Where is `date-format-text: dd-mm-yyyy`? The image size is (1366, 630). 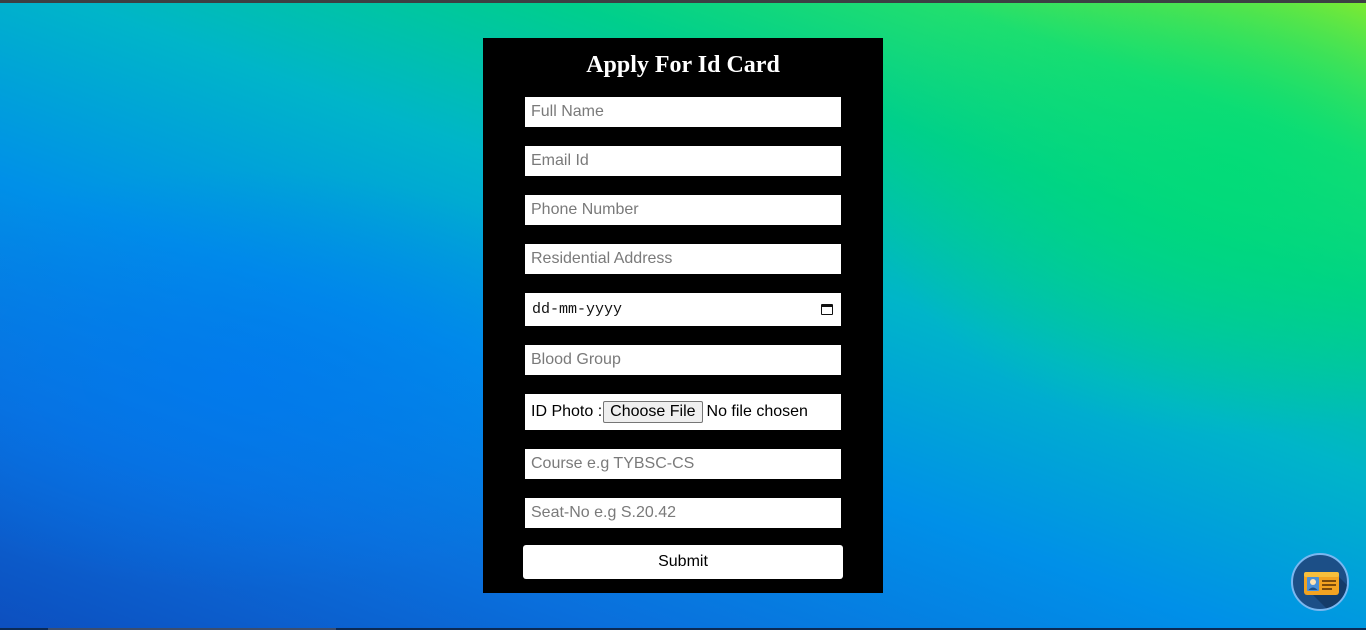
date-format-text: dd-mm-yyyy is located at coordinates (577, 309).